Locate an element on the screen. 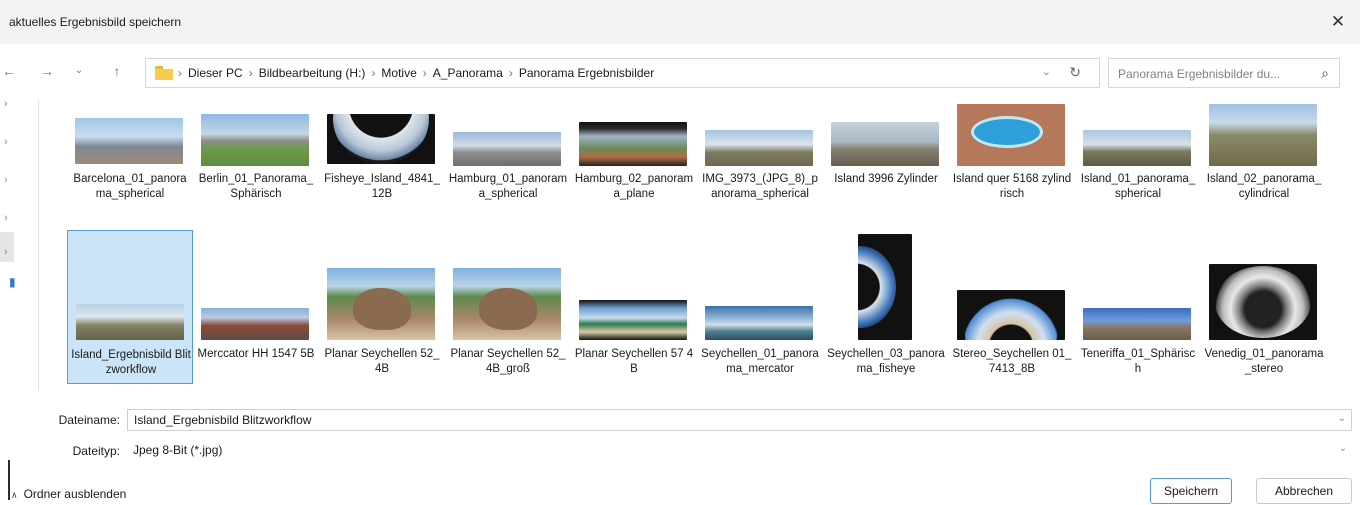 This screenshot has height=505, width=1360. file-item: Hamburg_01_panorama_spherical is located at coordinates (508, 154).